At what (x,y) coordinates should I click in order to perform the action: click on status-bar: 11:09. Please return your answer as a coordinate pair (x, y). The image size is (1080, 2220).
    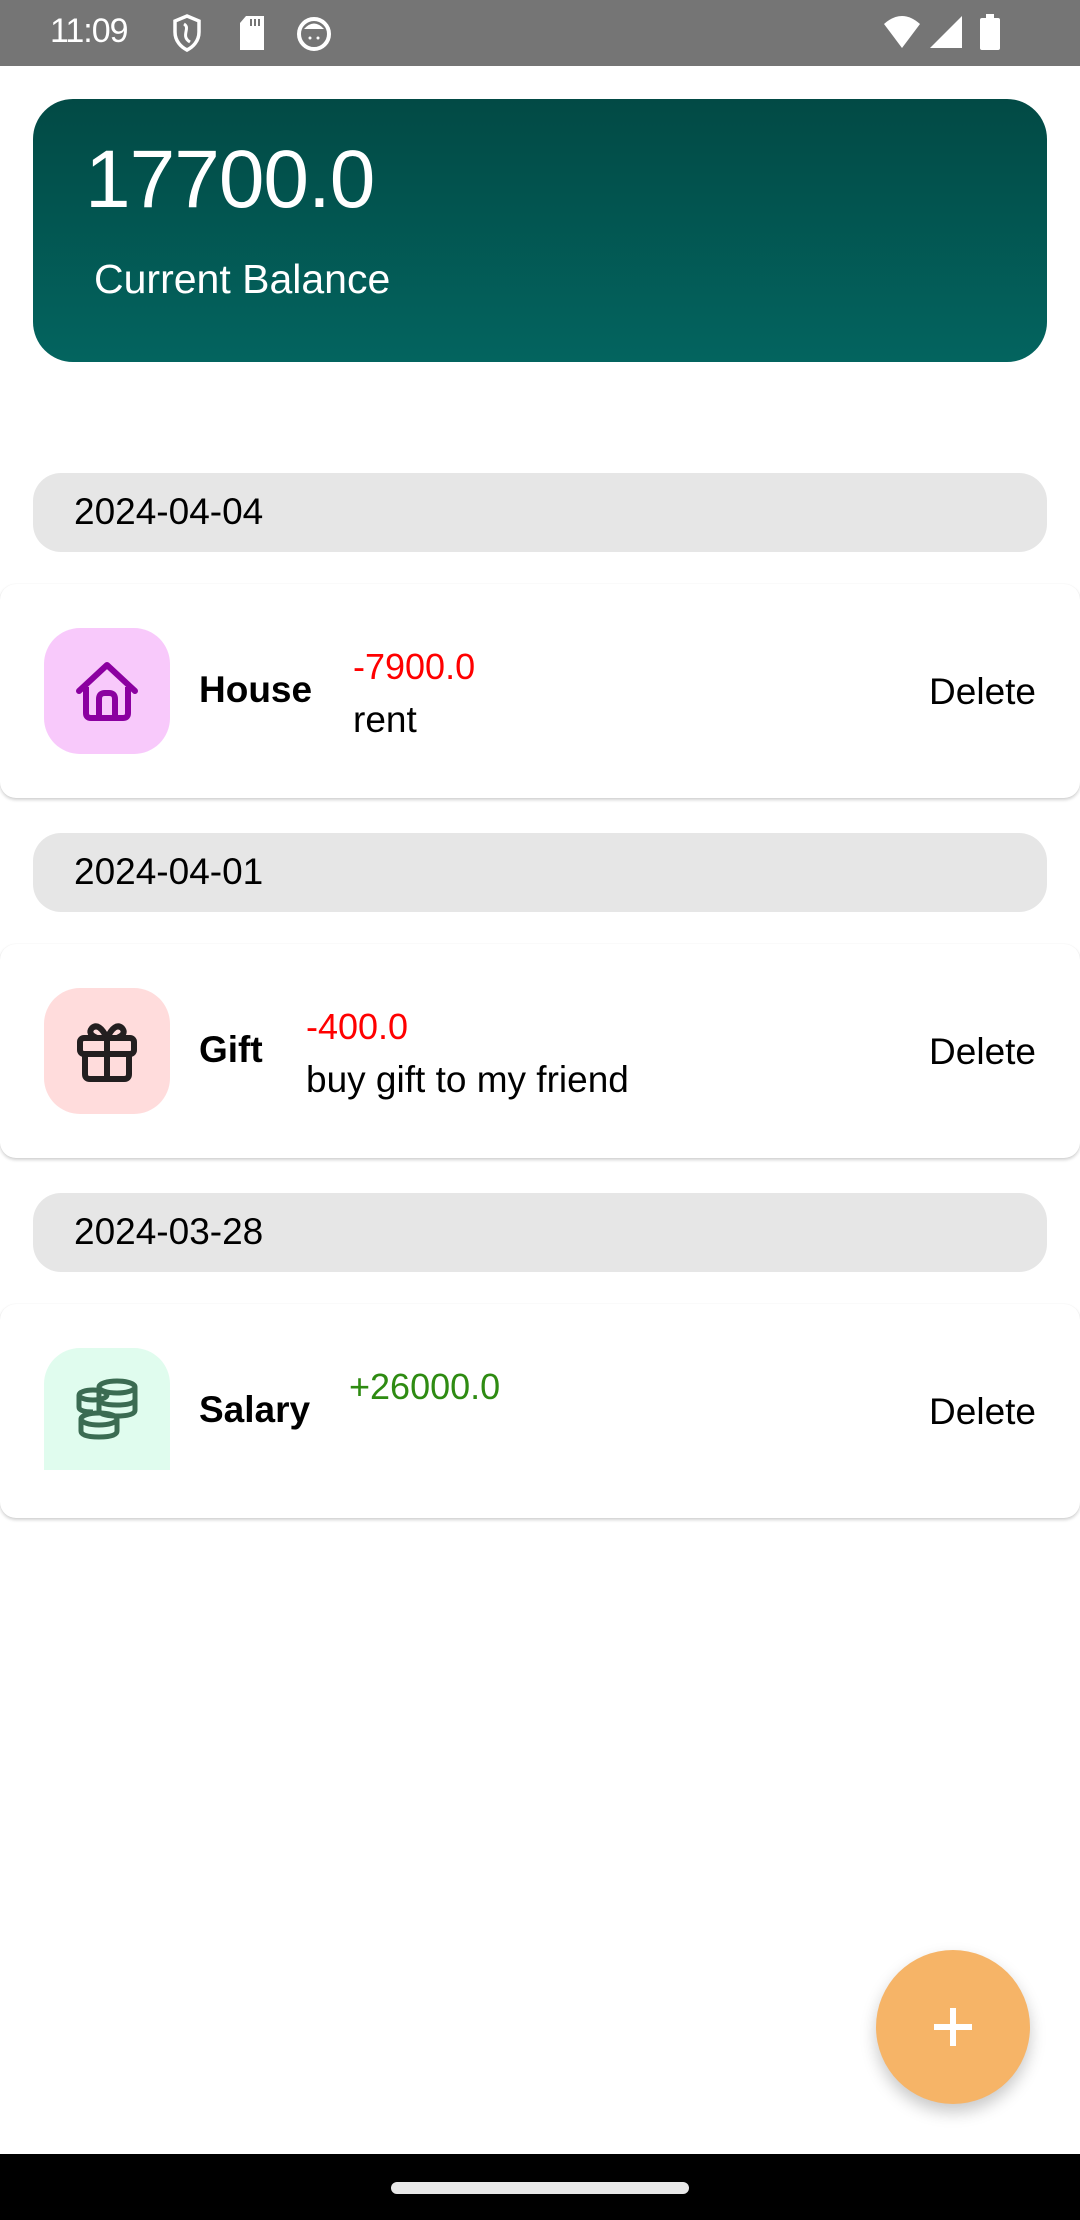
    Looking at the image, I should click on (540, 33).